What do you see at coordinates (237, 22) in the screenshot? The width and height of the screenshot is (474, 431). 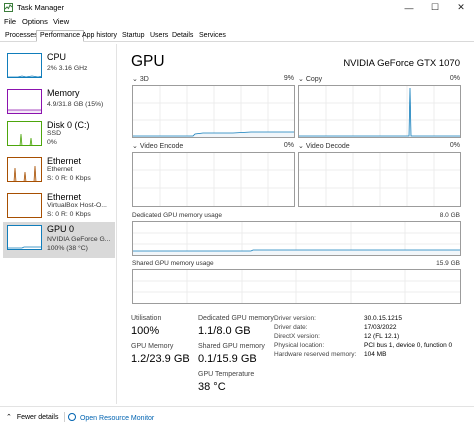 I see `menu-bar` at bounding box center [237, 22].